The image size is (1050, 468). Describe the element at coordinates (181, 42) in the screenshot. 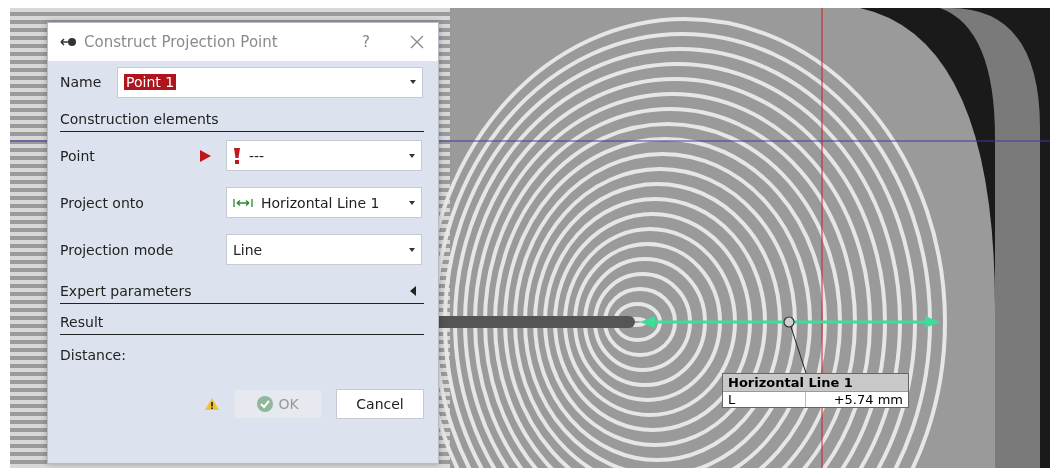

I see `dialog-title: Construct Projection Point` at that location.